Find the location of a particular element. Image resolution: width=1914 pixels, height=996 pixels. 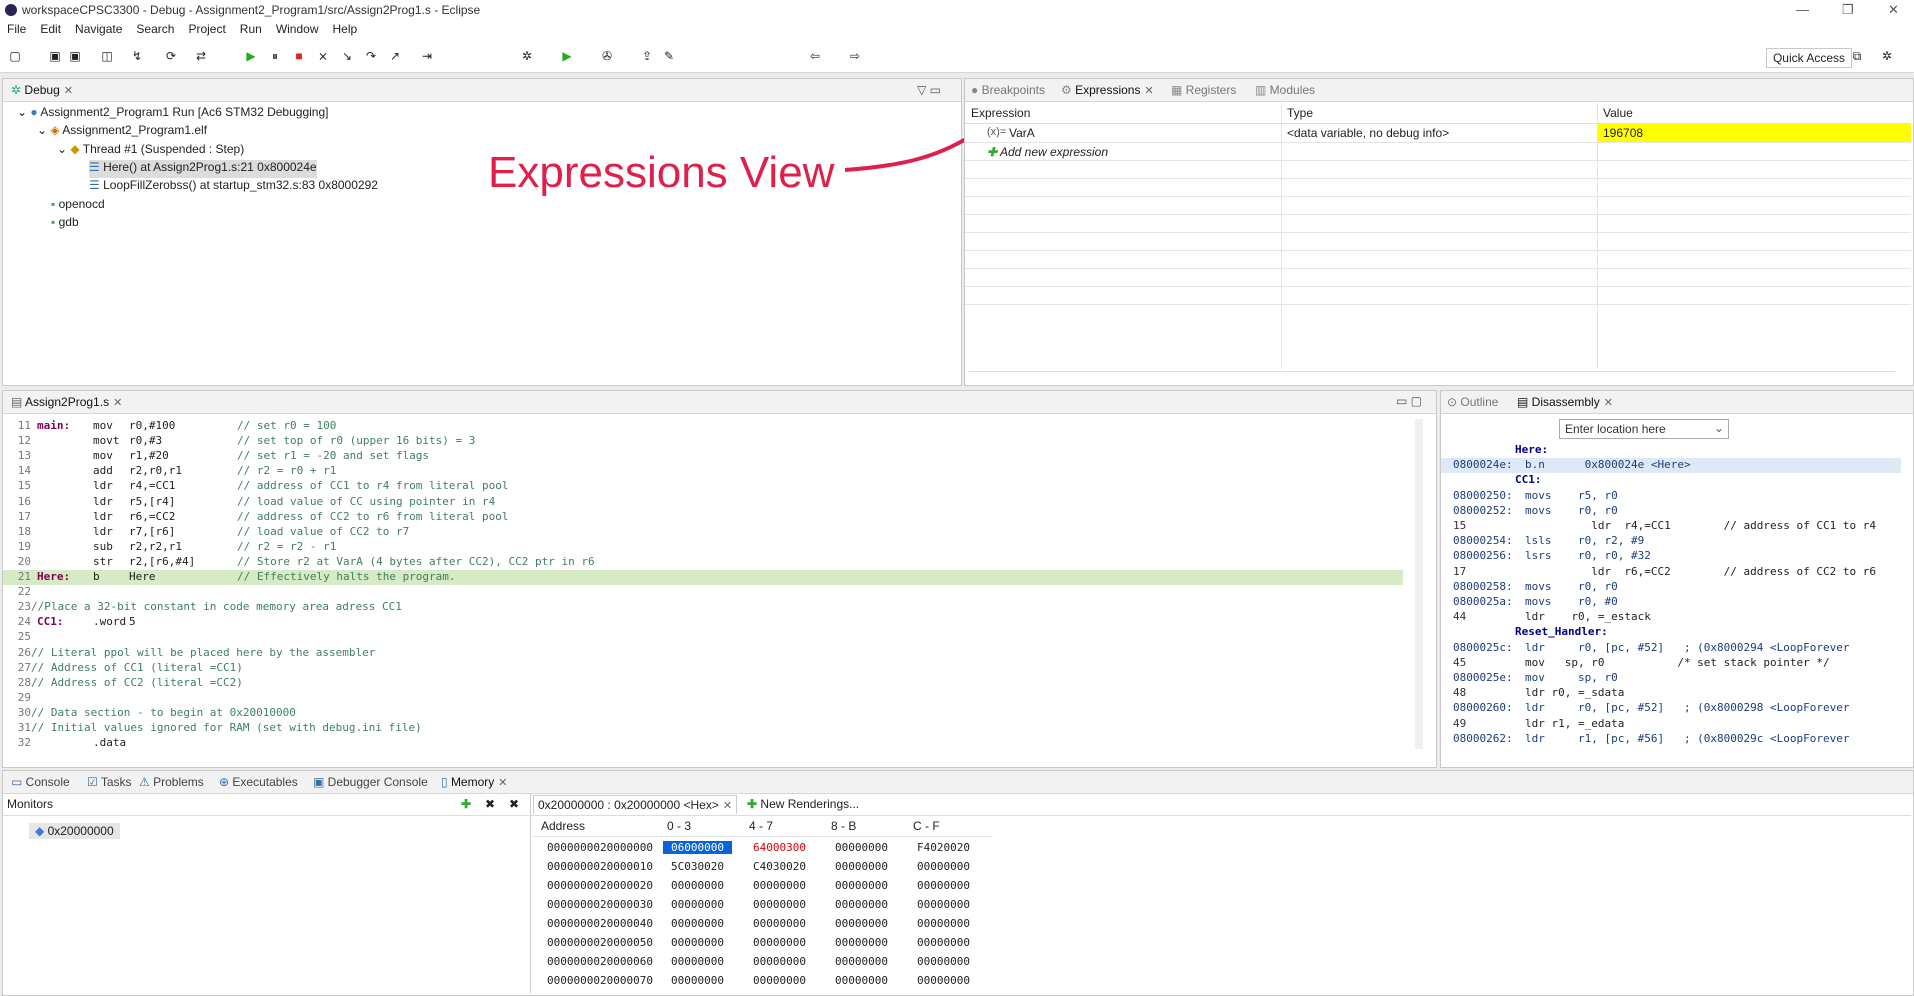

tab-debug: ✲ Debug ✕ is located at coordinates (42, 90).